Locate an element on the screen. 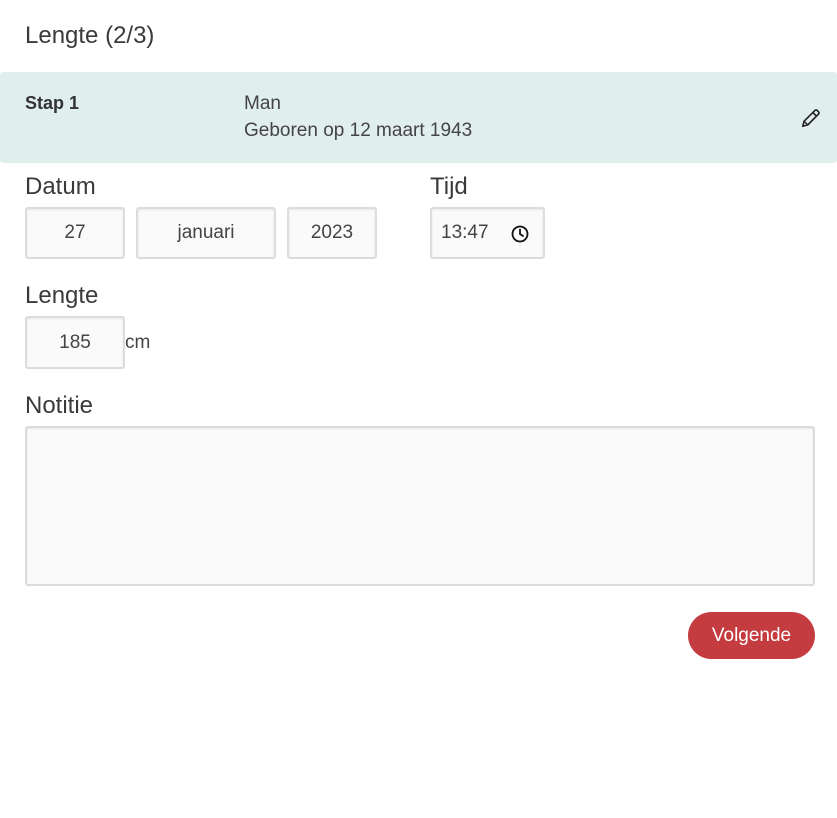 Image resolution: width=837 pixels, height=818 pixels. birth-date-text: Geboren op 12 maart 1943 is located at coordinates (358, 130).